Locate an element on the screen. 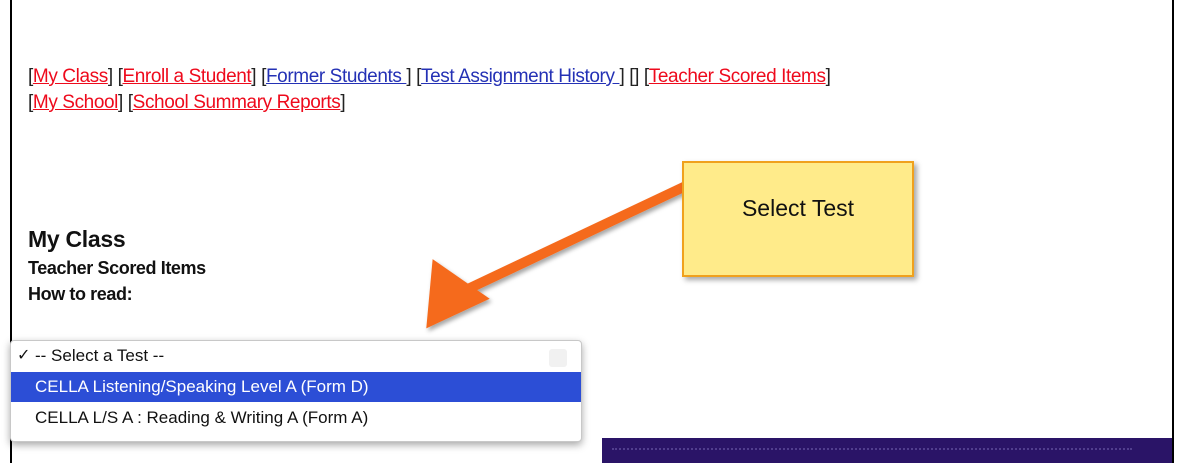 This screenshot has height=463, width=1178. bottom-banner-text is located at coordinates (872, 451).